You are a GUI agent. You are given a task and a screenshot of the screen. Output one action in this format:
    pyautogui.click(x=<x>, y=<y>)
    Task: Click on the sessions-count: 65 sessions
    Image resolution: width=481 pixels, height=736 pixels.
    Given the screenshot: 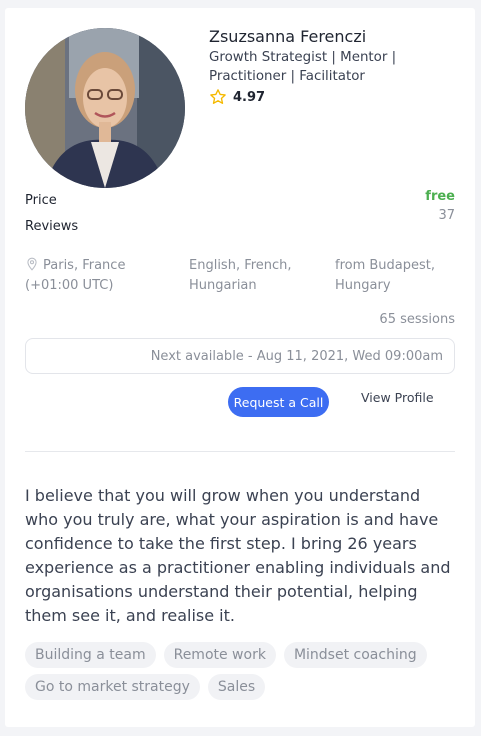 What is the action you would take?
    pyautogui.click(x=417, y=319)
    